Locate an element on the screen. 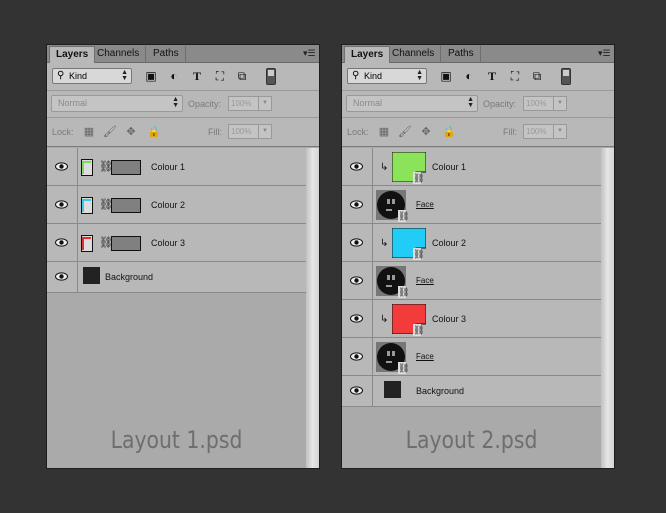 The width and height of the screenshot is (666, 513). layer-name: Colour 3 is located at coordinates (168, 242).